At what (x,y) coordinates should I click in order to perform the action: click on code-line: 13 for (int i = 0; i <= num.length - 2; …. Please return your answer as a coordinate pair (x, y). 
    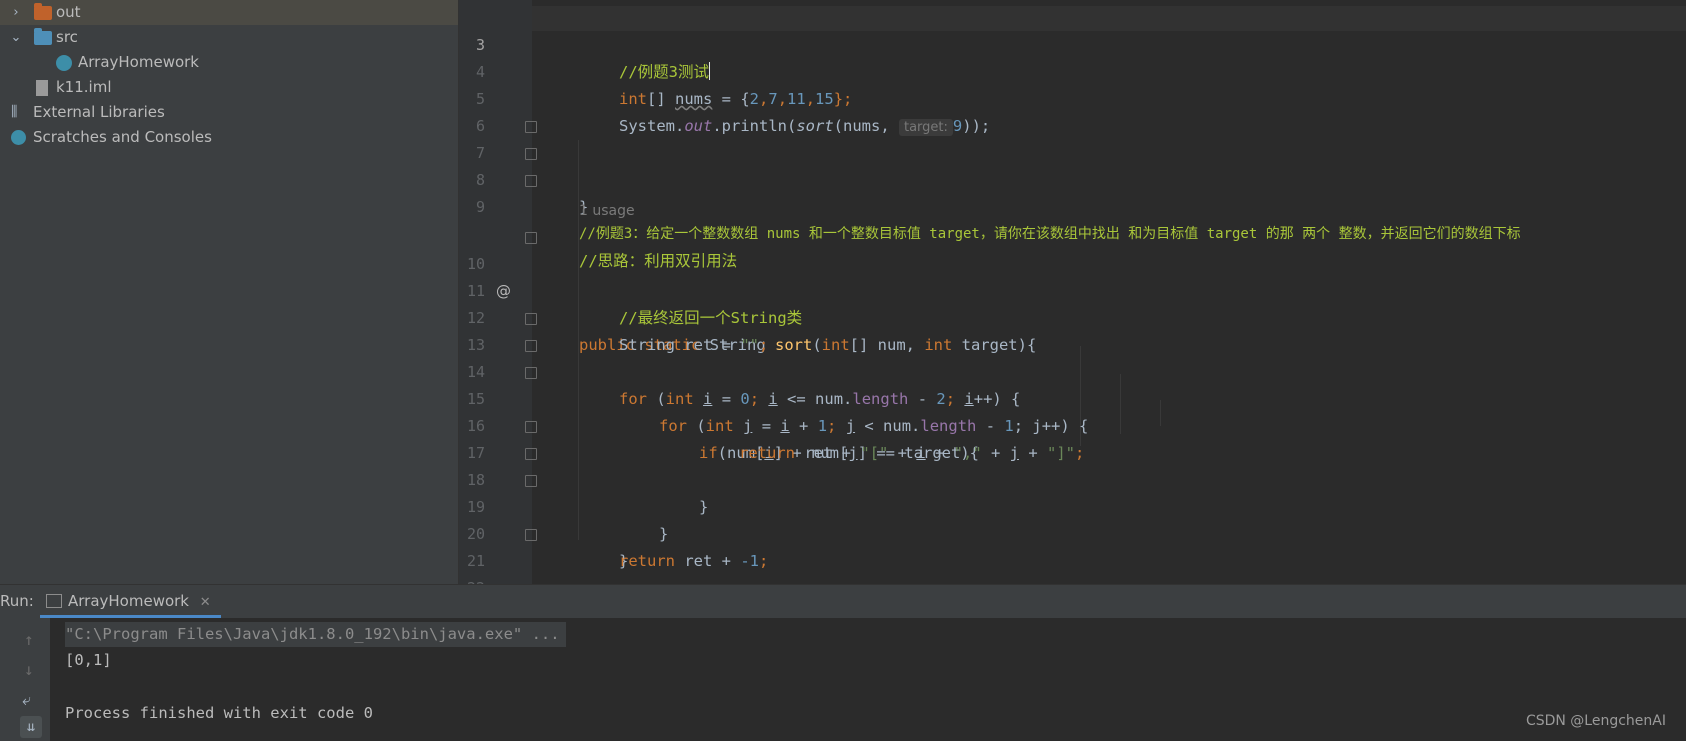
    Looking at the image, I should click on (1072, 356).